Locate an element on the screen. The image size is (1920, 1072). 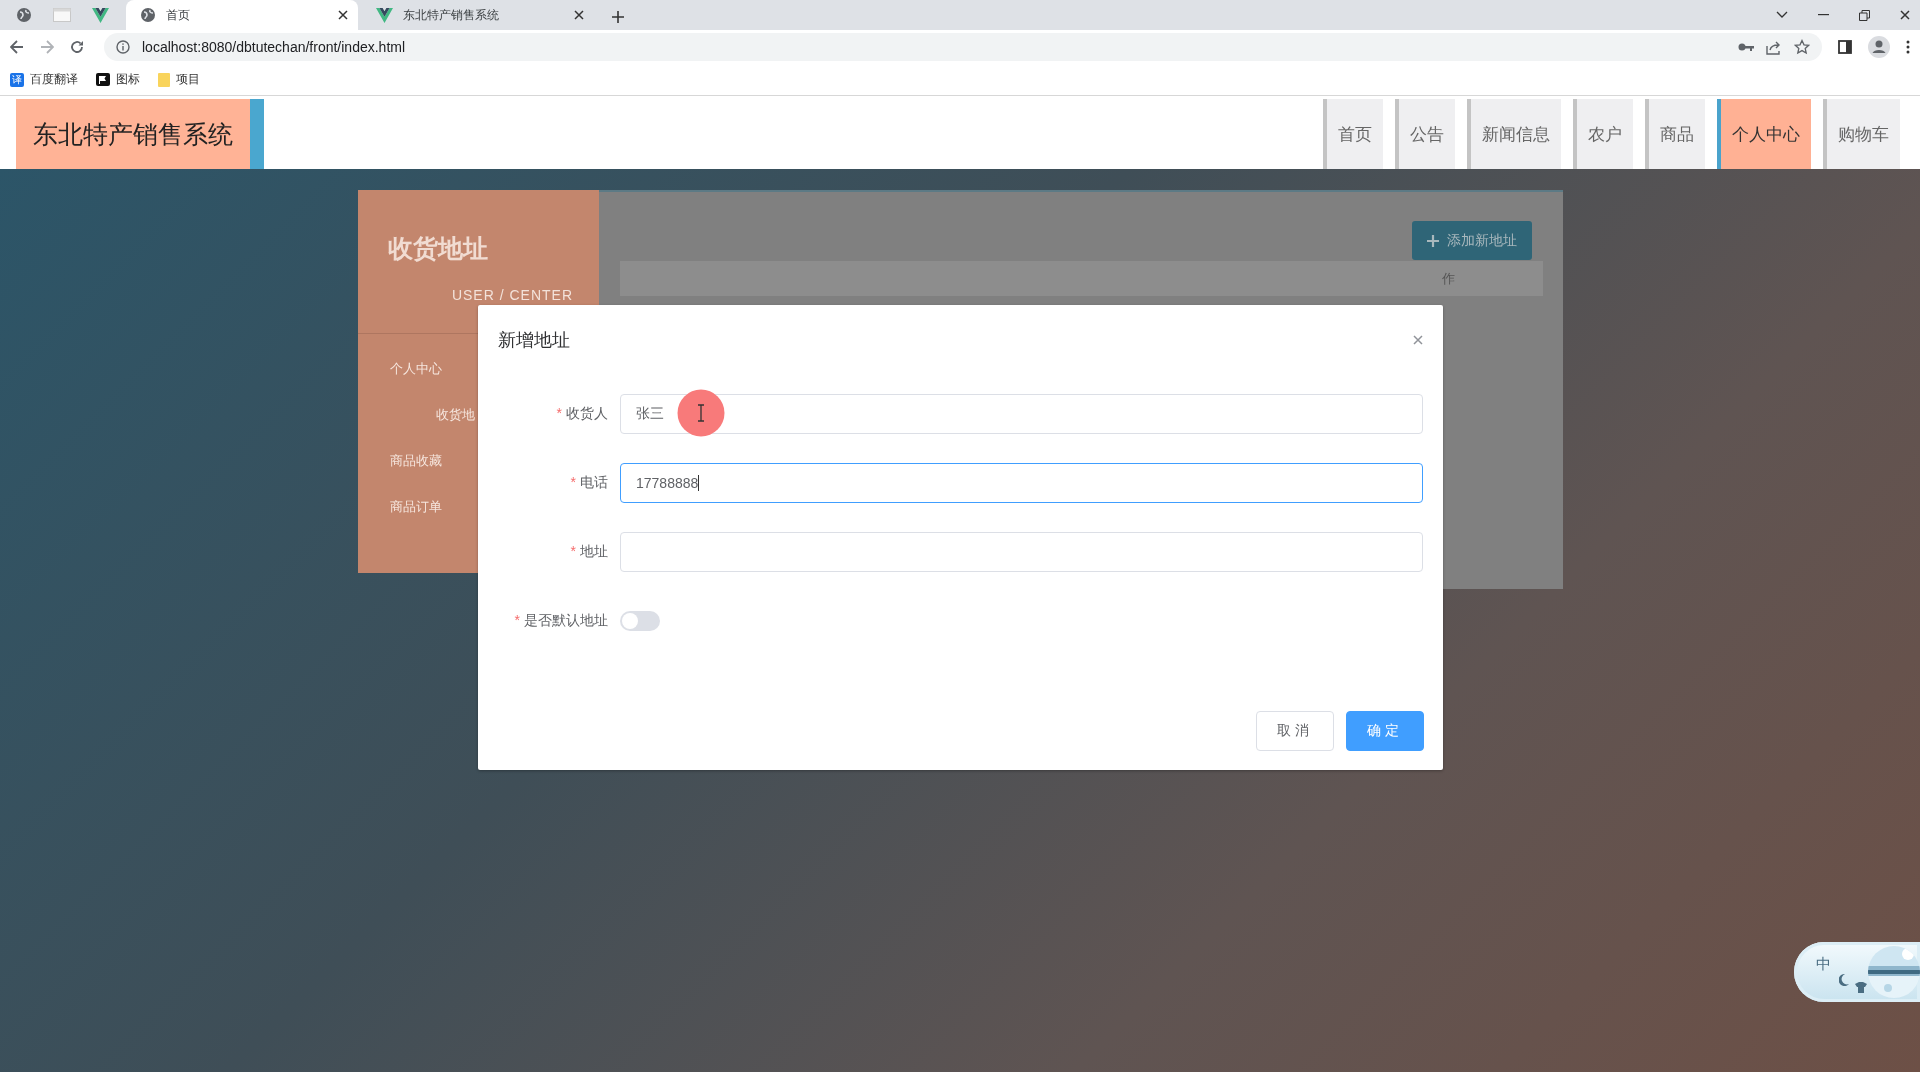
nav-item: 首页 is located at coordinates (1353, 134).